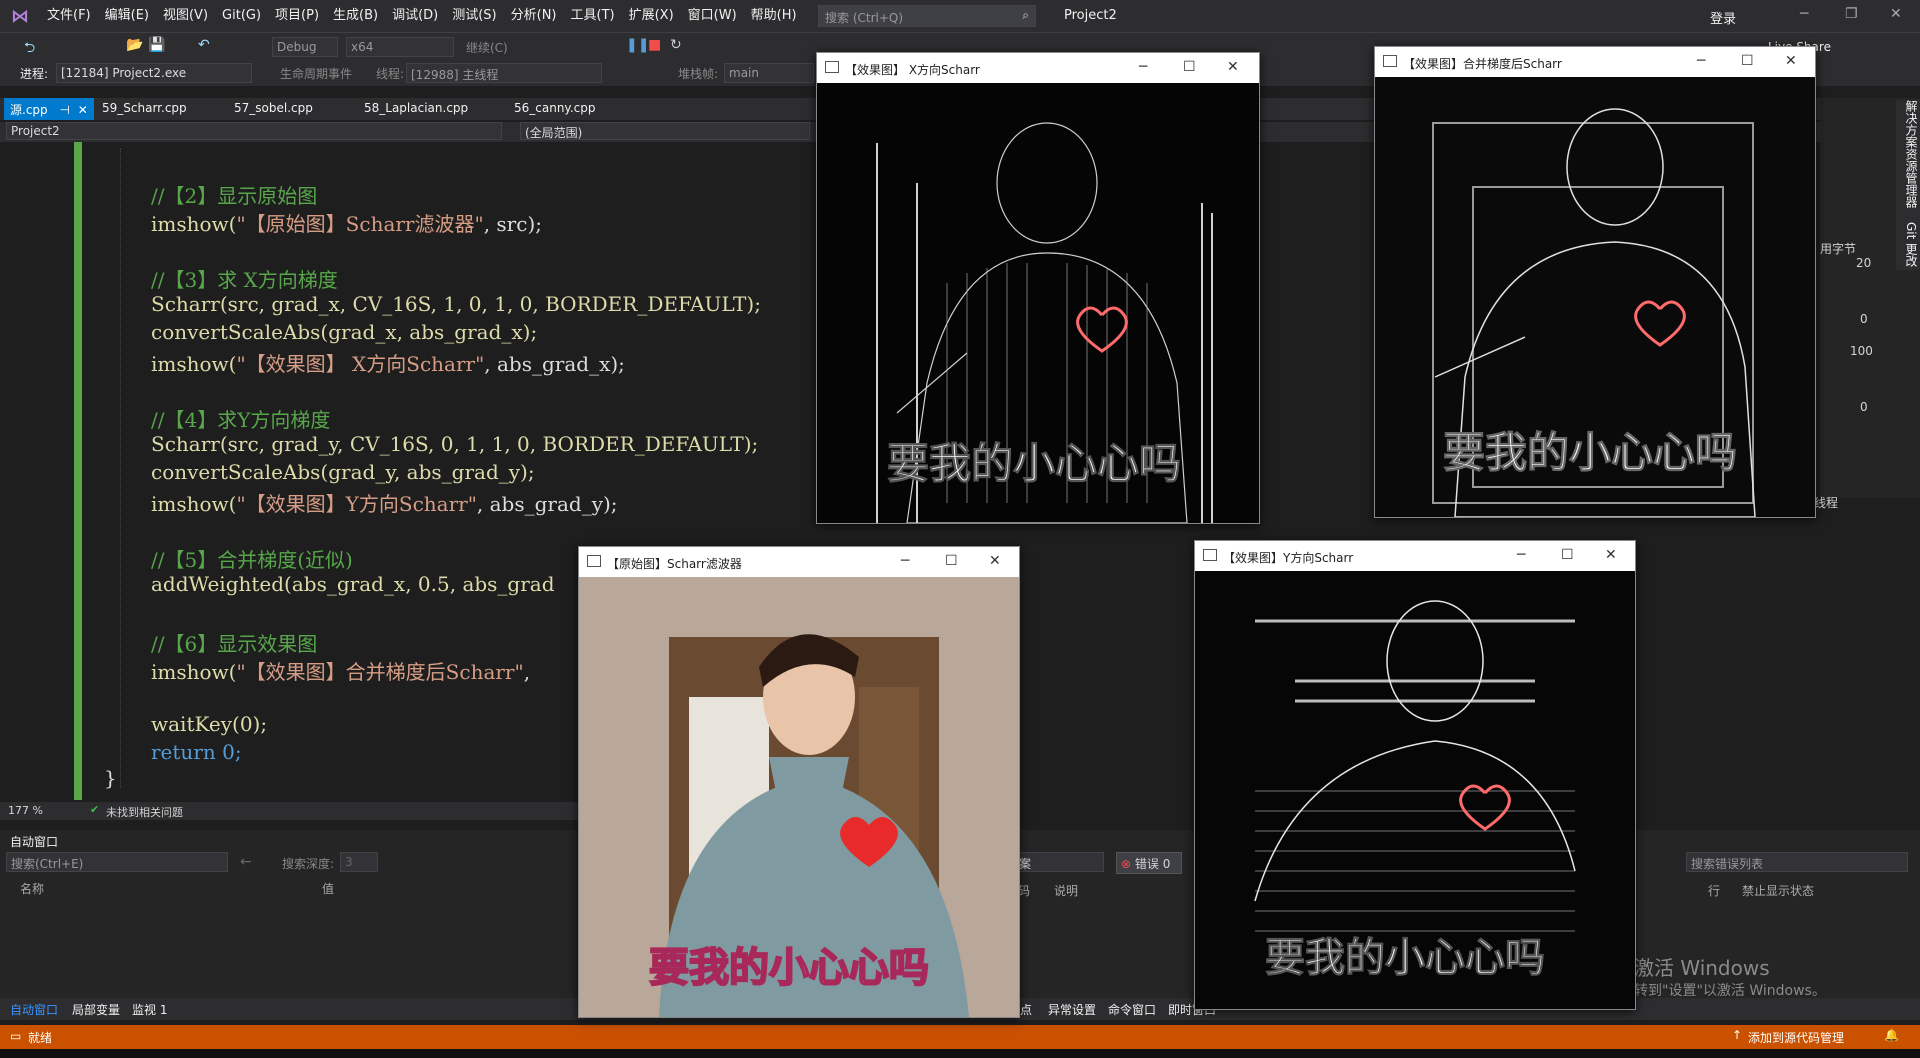 The image size is (1920, 1058). I want to click on menu-help: 帮助(H), so click(774, 16).